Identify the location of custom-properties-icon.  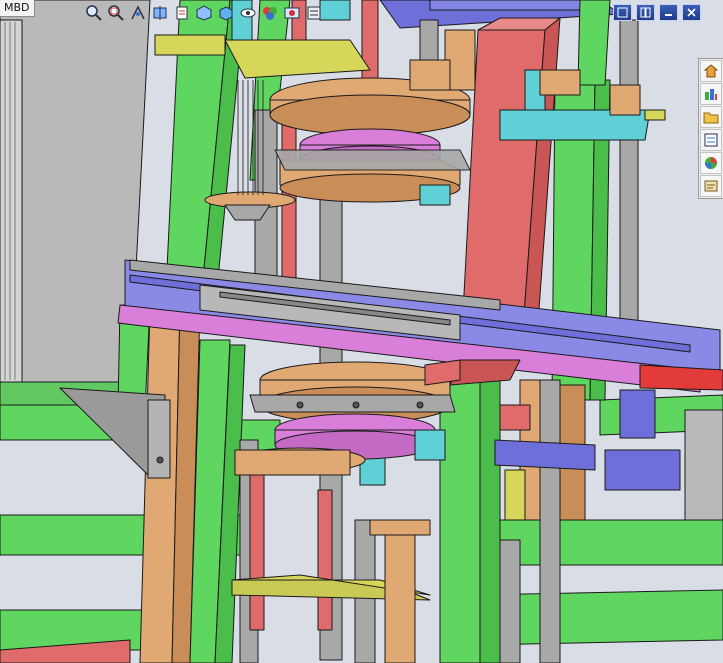
(711, 186).